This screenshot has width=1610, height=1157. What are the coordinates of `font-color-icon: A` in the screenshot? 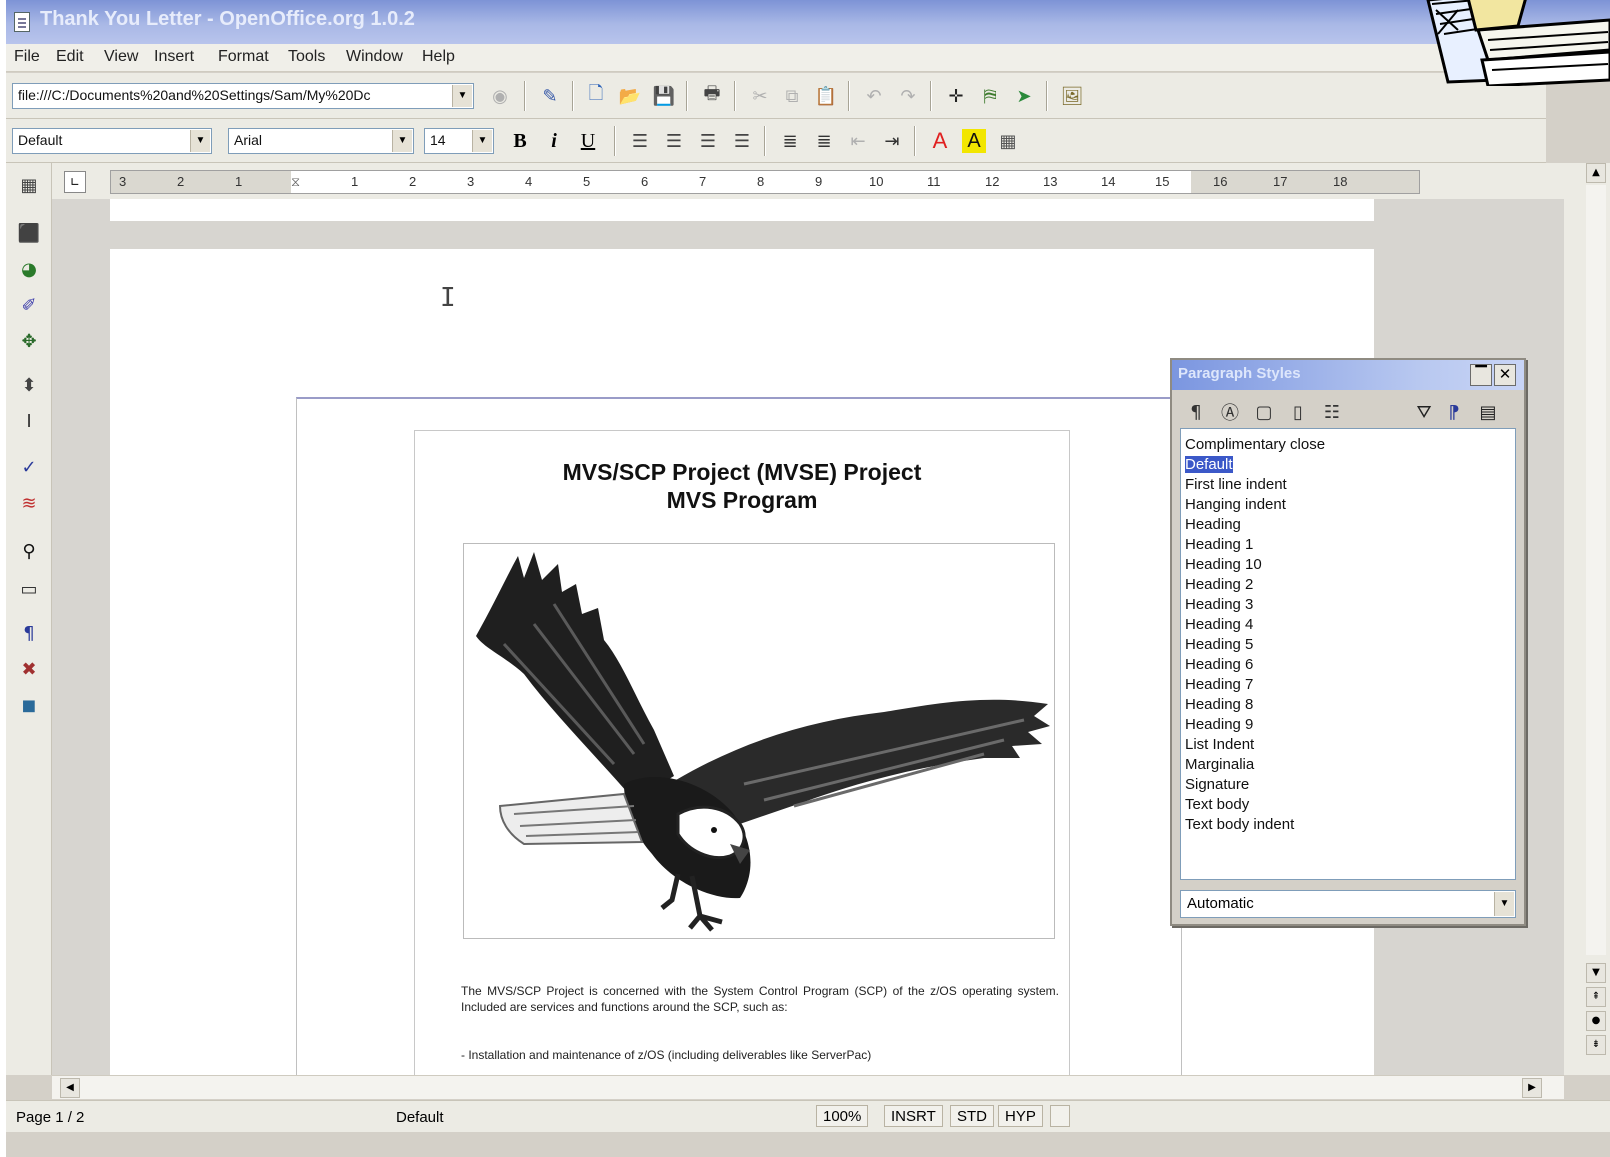 It's located at (940, 140).